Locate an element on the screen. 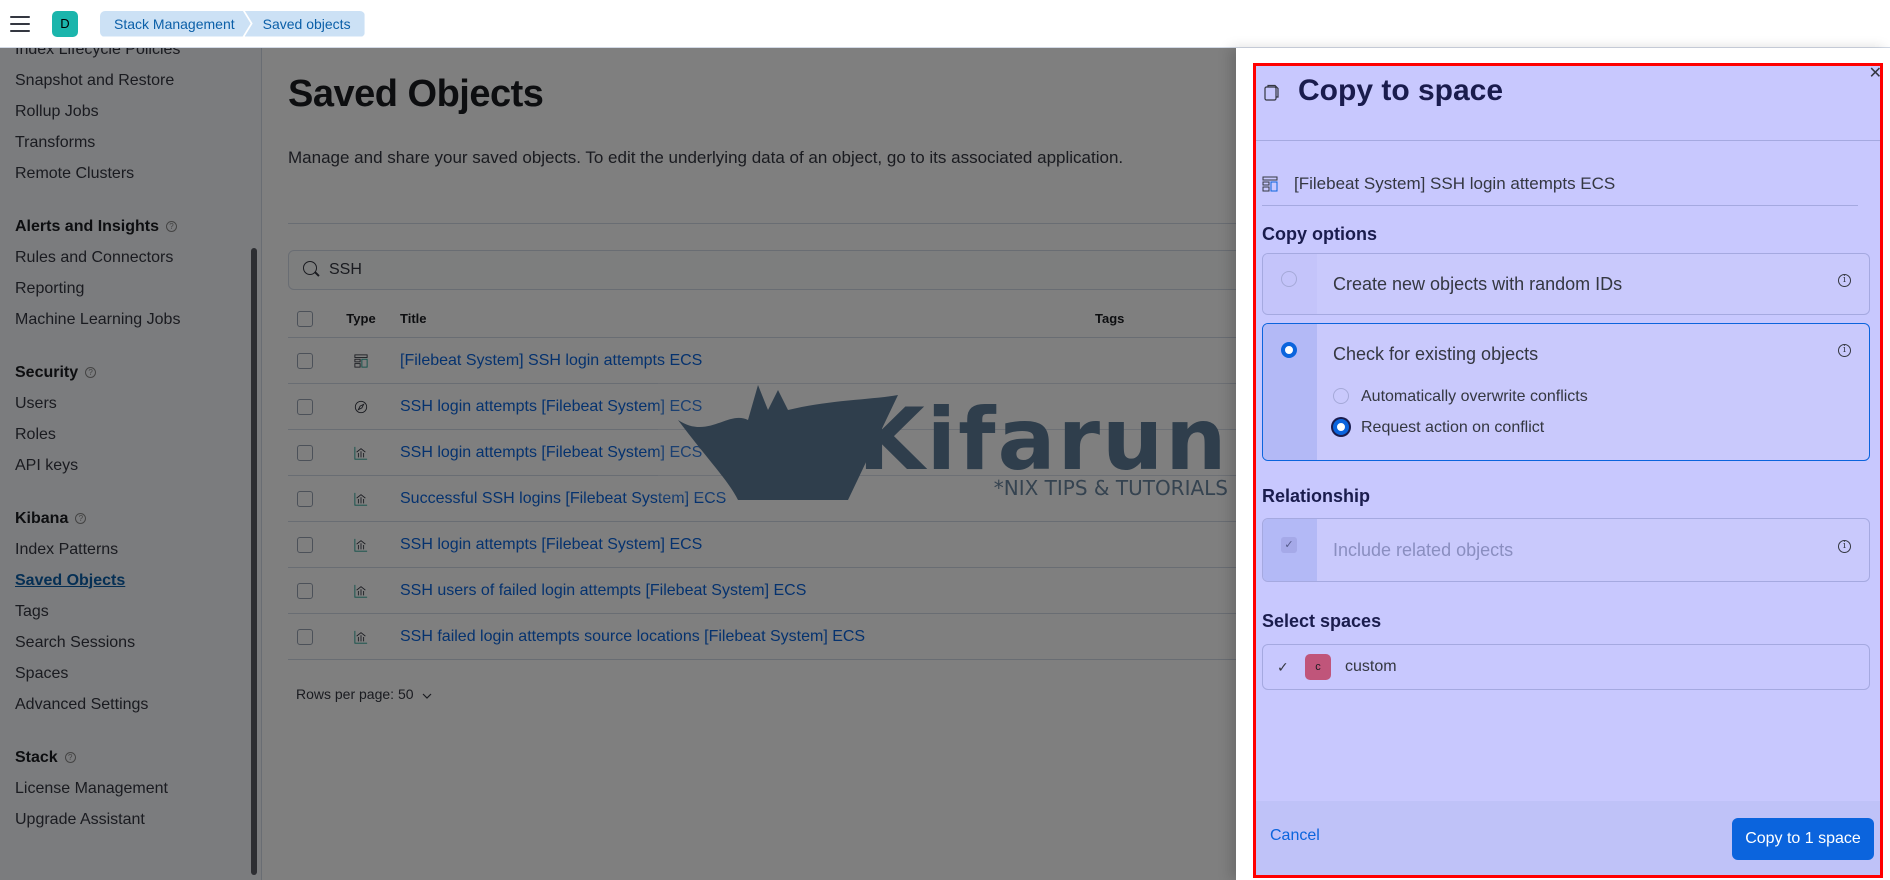 This screenshot has height=880, width=1890. menu-button is located at coordinates (20, 23).